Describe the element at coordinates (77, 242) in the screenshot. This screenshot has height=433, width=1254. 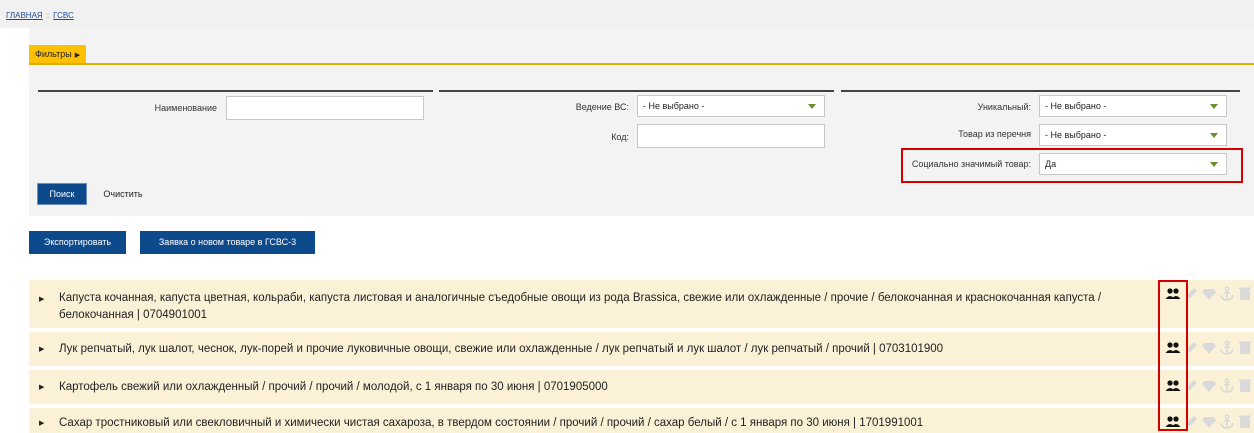
I see `export-button: Экспортировать` at that location.